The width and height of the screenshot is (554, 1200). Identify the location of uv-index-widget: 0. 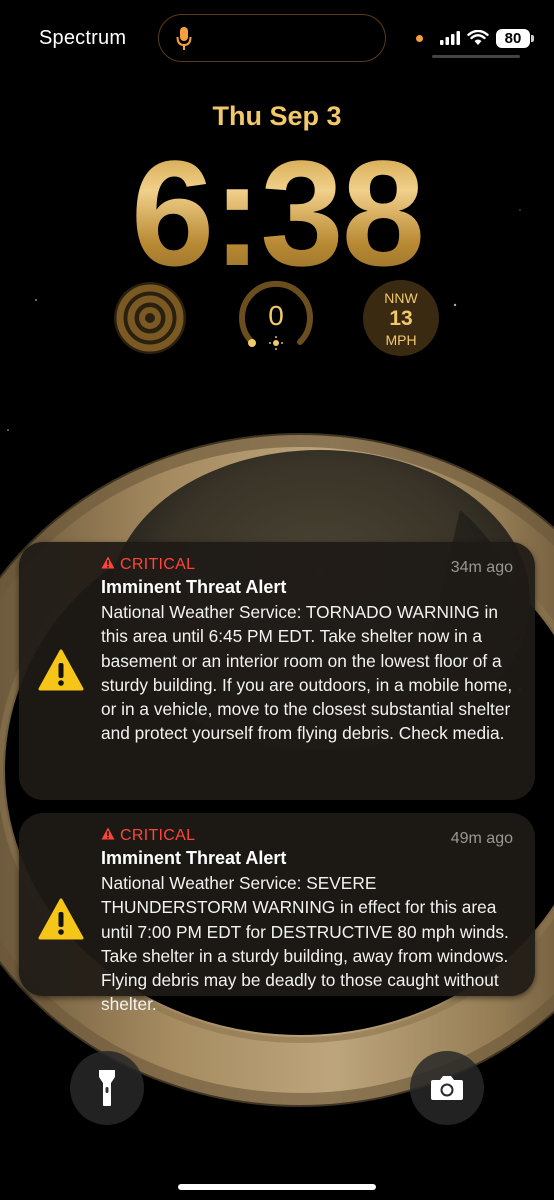
(276, 318).